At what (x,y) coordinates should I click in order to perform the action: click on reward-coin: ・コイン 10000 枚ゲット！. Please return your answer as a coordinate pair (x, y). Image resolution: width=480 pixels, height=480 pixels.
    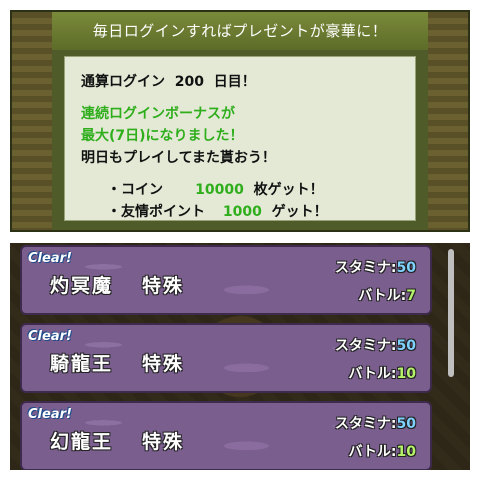
    Looking at the image, I should click on (240, 190).